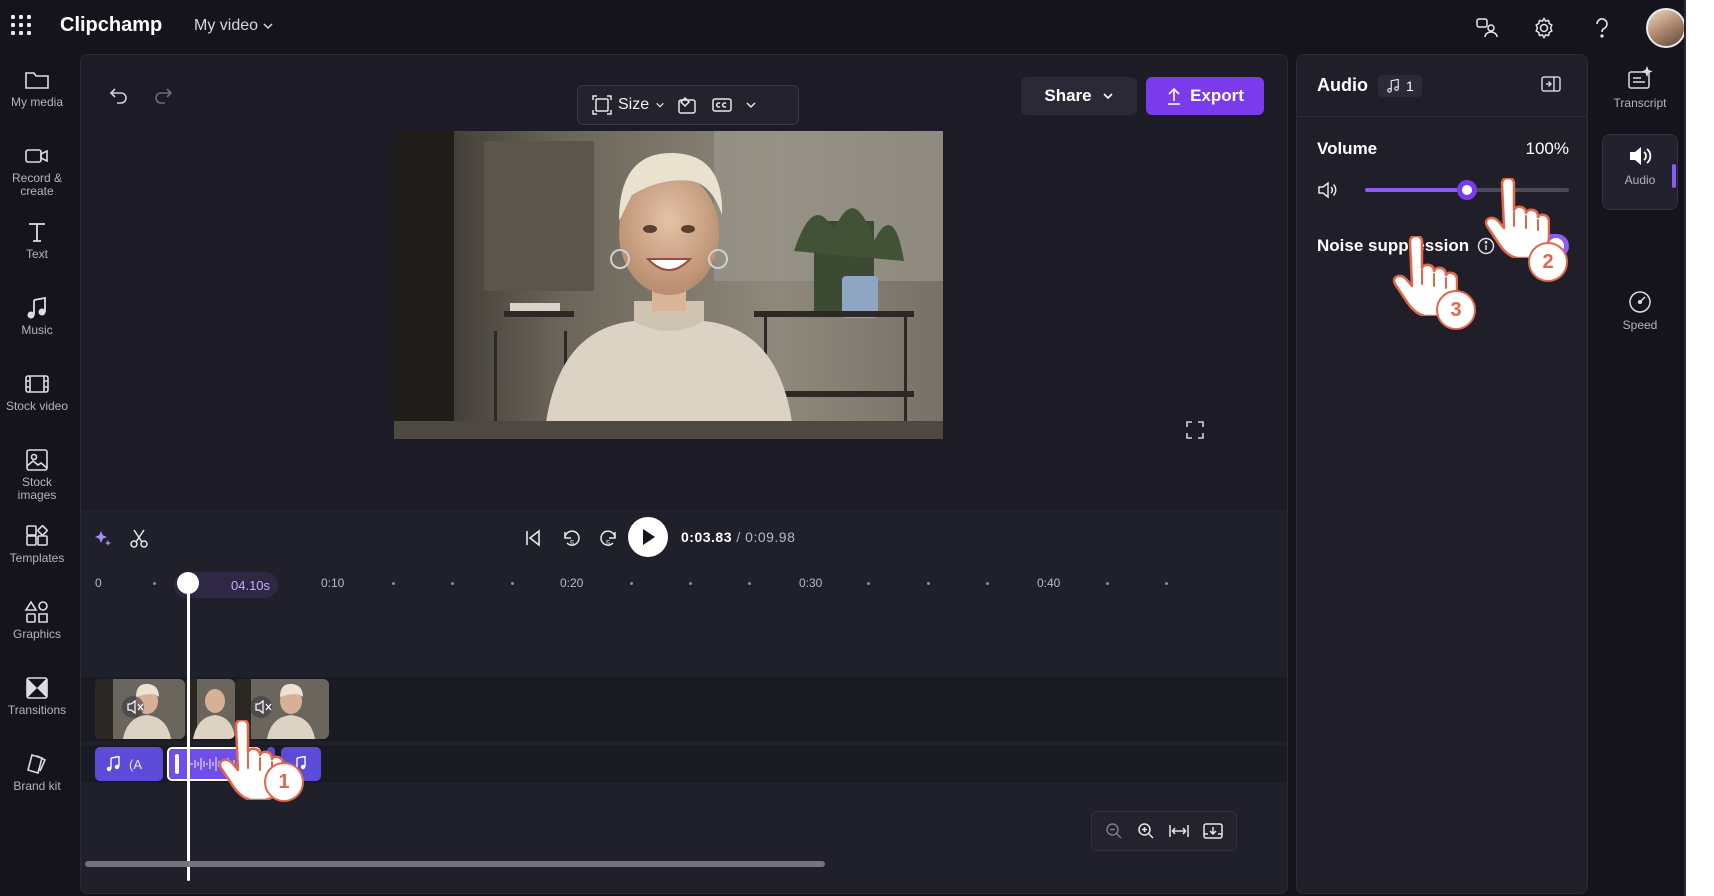 This screenshot has width=1714, height=896. What do you see at coordinates (688, 105) in the screenshot?
I see `background-fill-icon` at bounding box center [688, 105].